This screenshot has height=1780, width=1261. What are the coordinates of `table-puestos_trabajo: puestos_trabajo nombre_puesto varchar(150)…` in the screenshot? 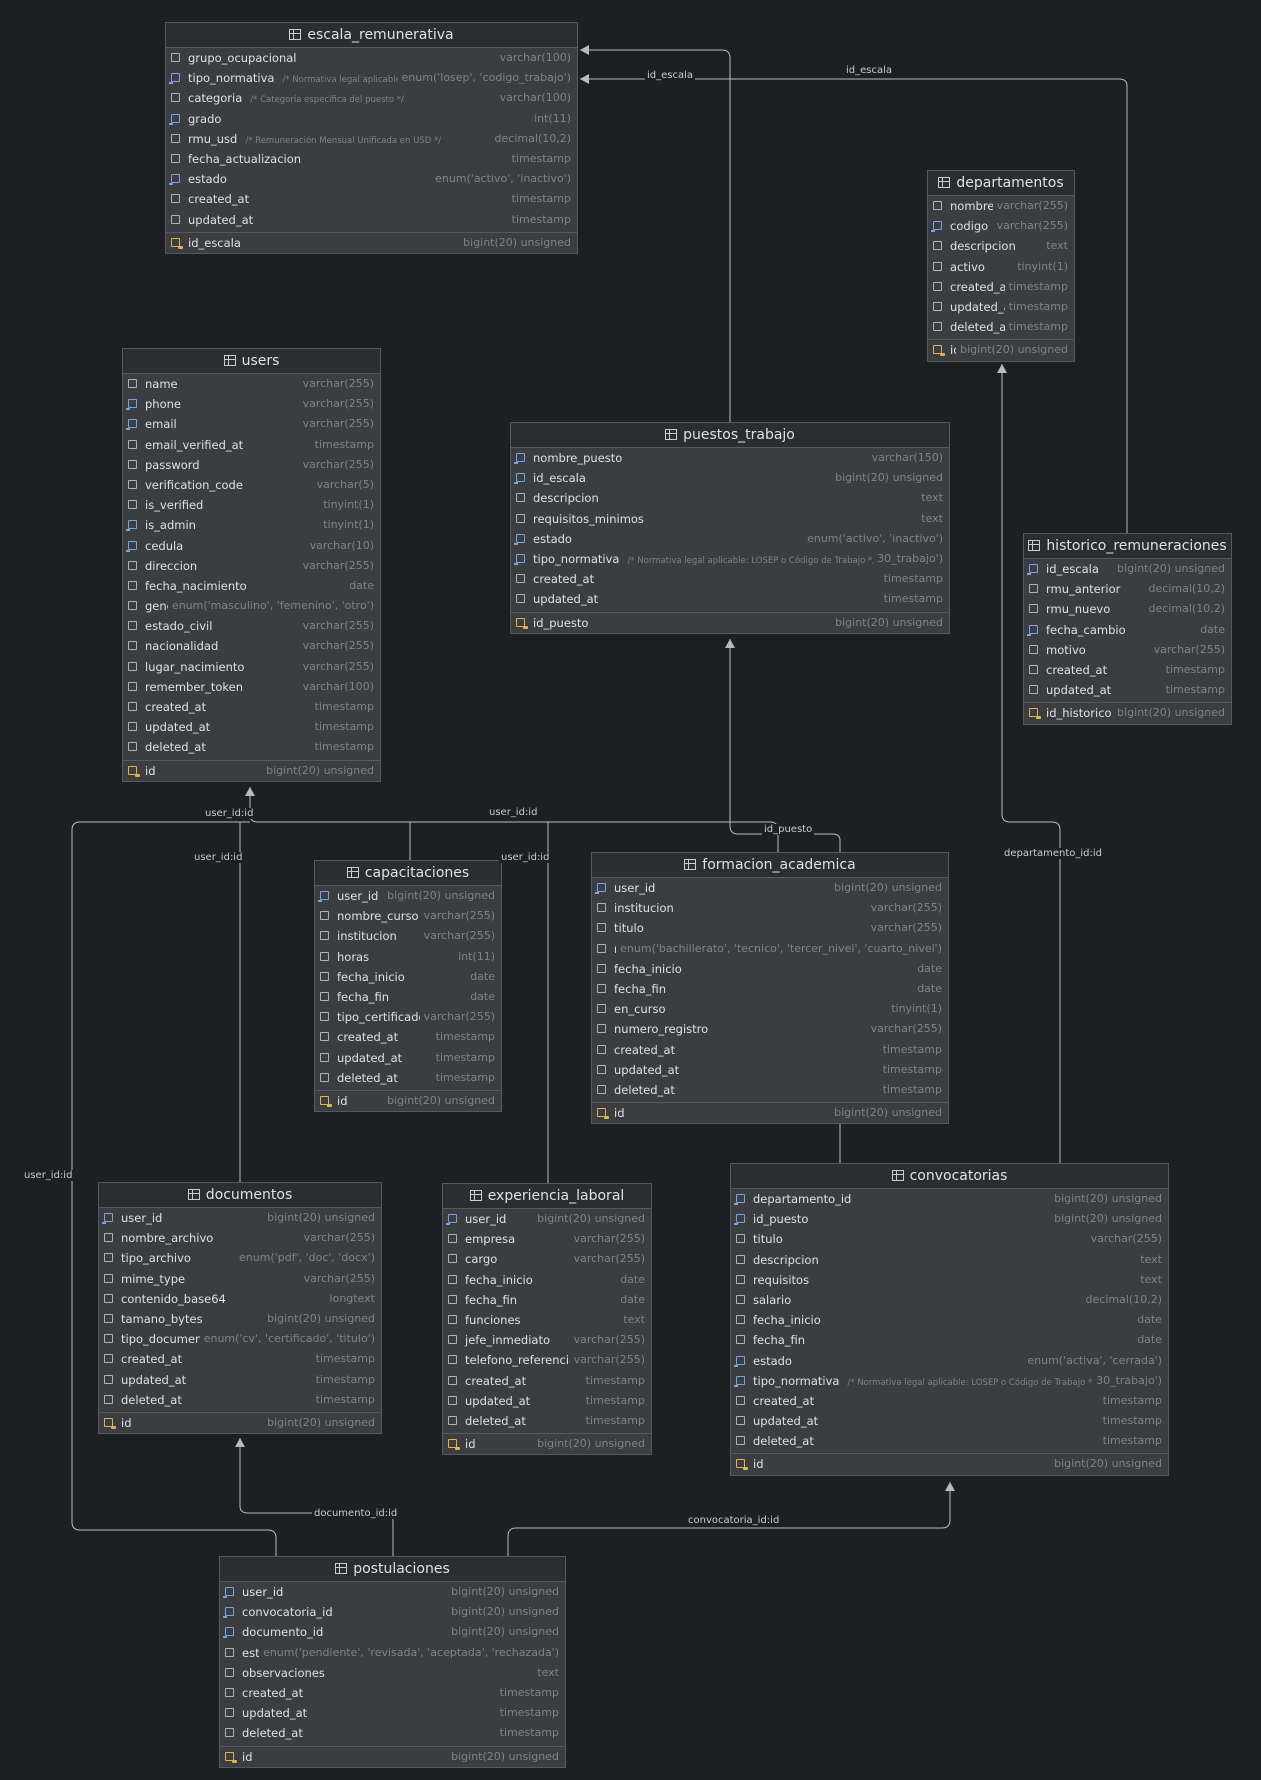 It's located at (730, 528).